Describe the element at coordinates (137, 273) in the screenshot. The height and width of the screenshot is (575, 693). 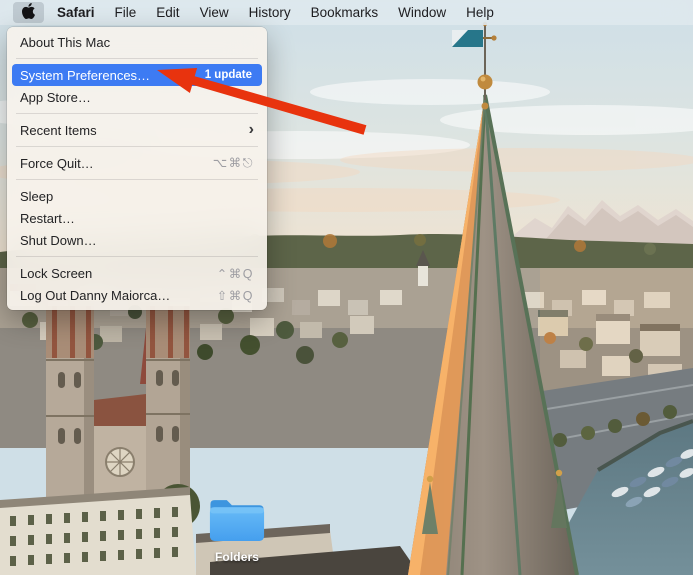
I see `menu-item-lock-screen: Lock Screen ⌃⌘Q` at that location.